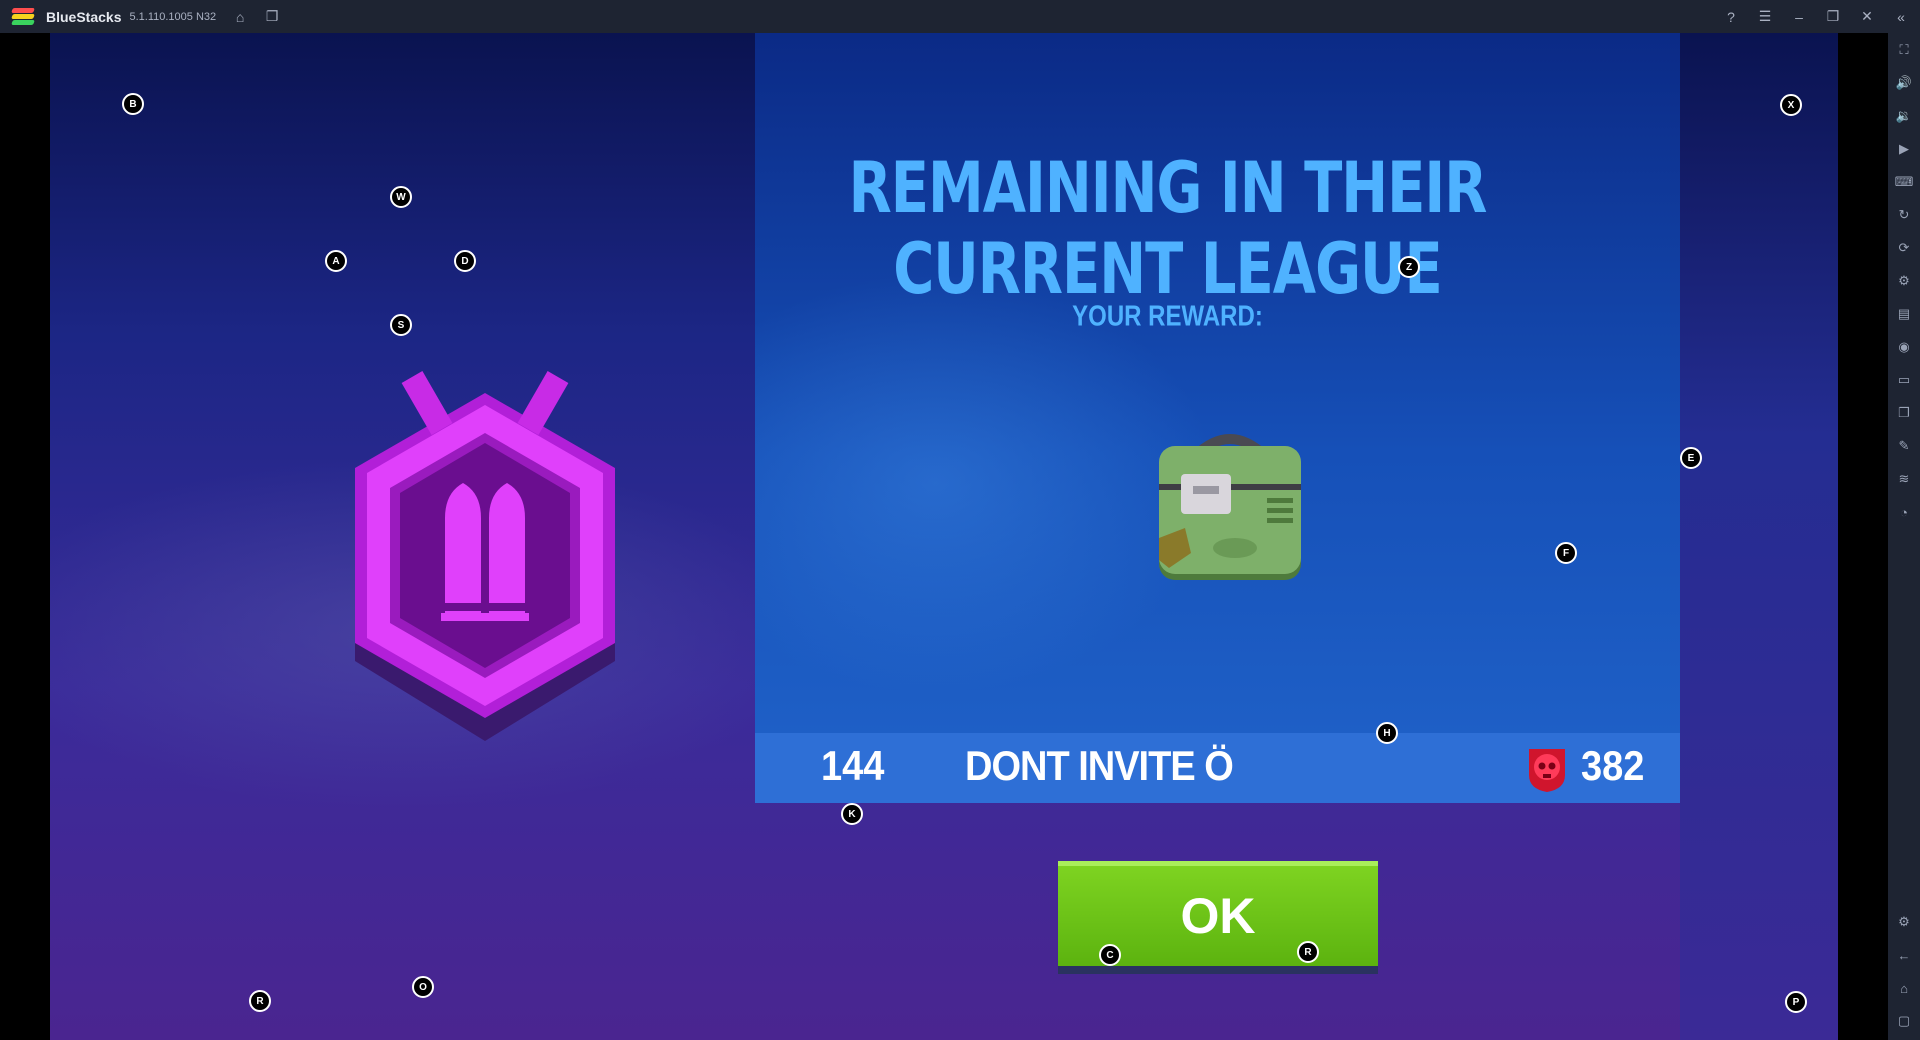 The width and height of the screenshot is (1920, 1040). I want to click on keymap-marker-d: D, so click(465, 261).